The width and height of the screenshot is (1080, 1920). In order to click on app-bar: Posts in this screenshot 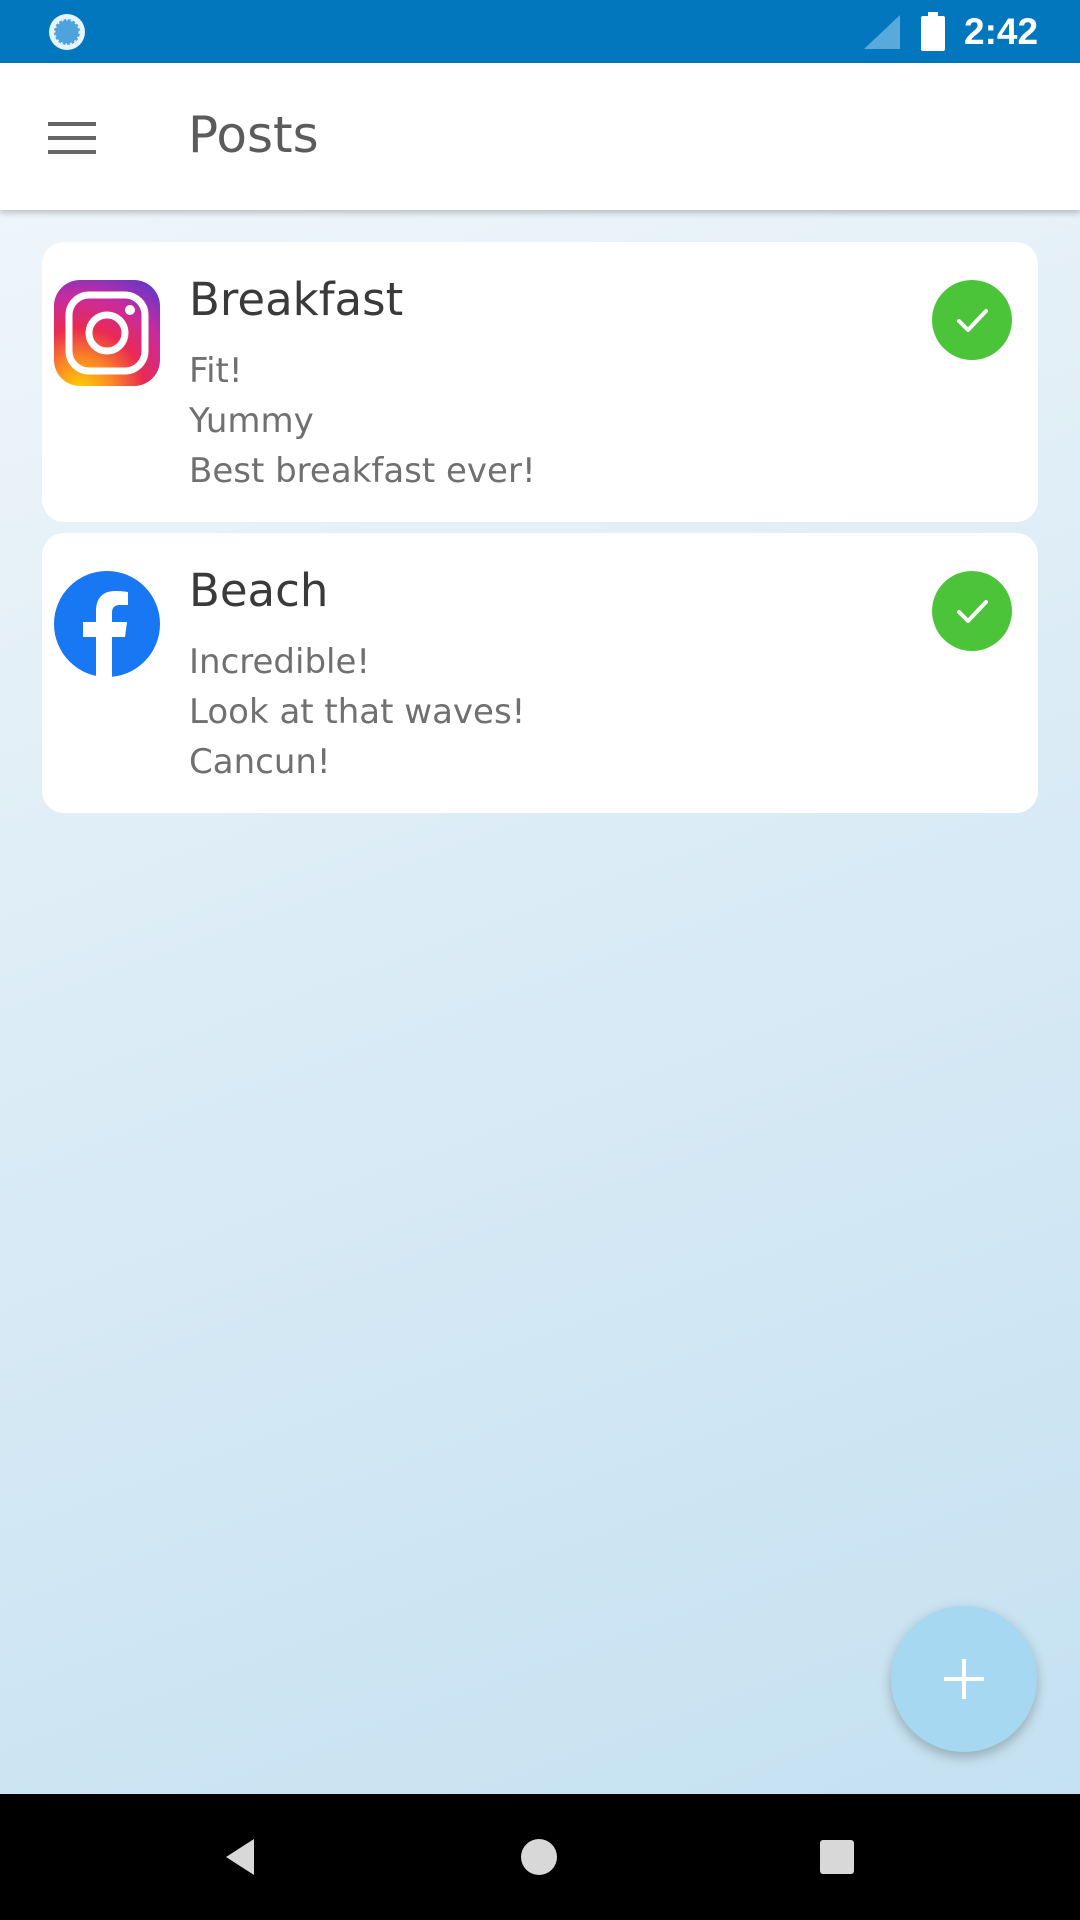, I will do `click(540, 136)`.